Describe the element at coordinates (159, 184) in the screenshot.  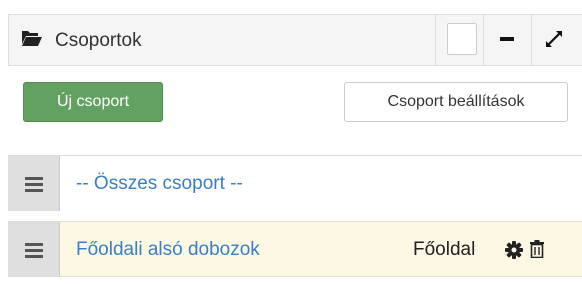
I see `group-link-all: -- Összes csoport --` at that location.